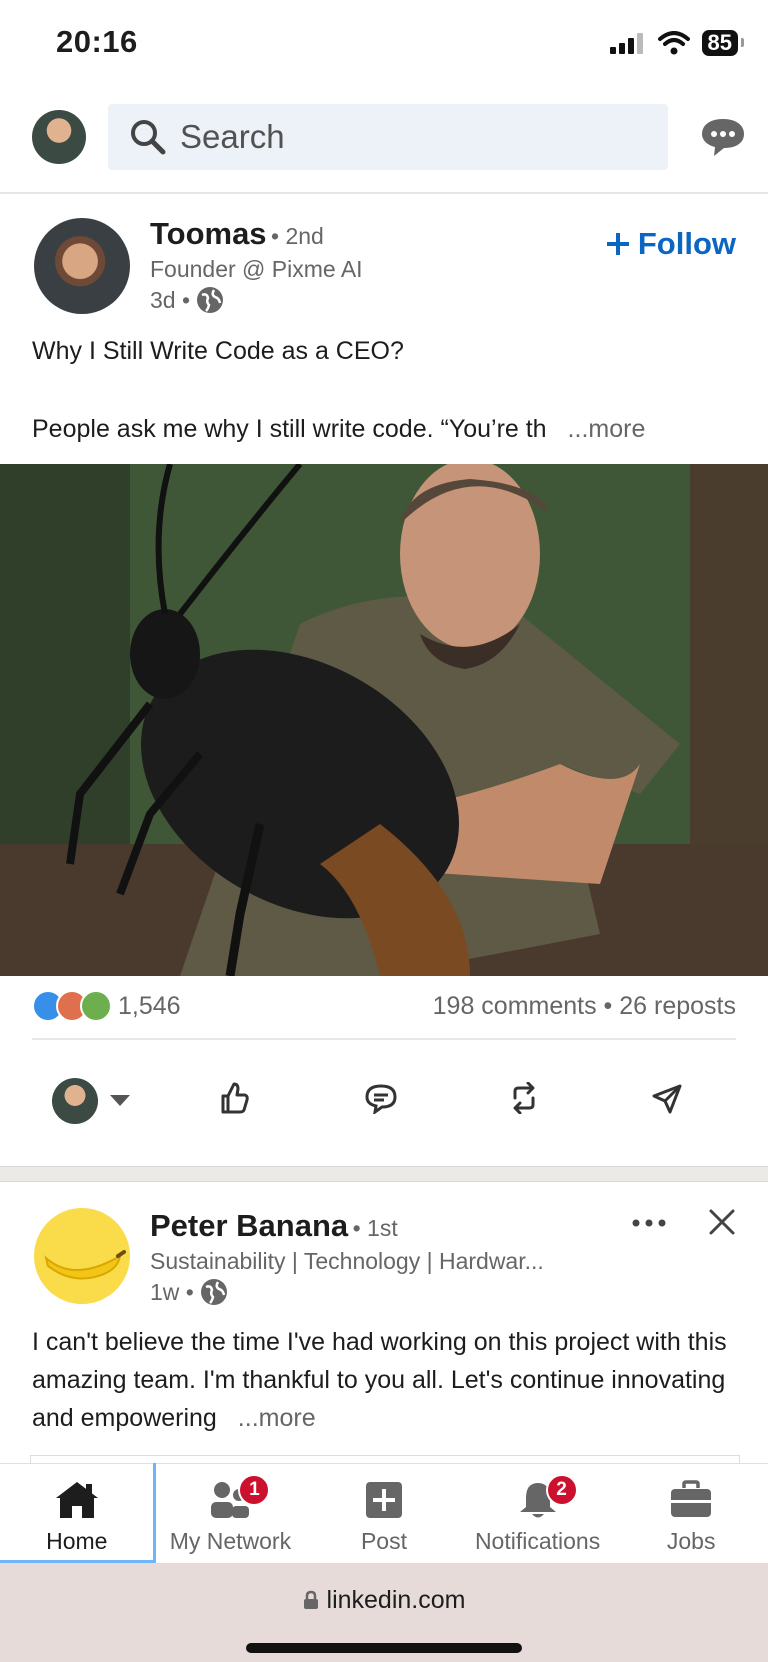  What do you see at coordinates (686, 243) in the screenshot?
I see `follow-label: Follow` at bounding box center [686, 243].